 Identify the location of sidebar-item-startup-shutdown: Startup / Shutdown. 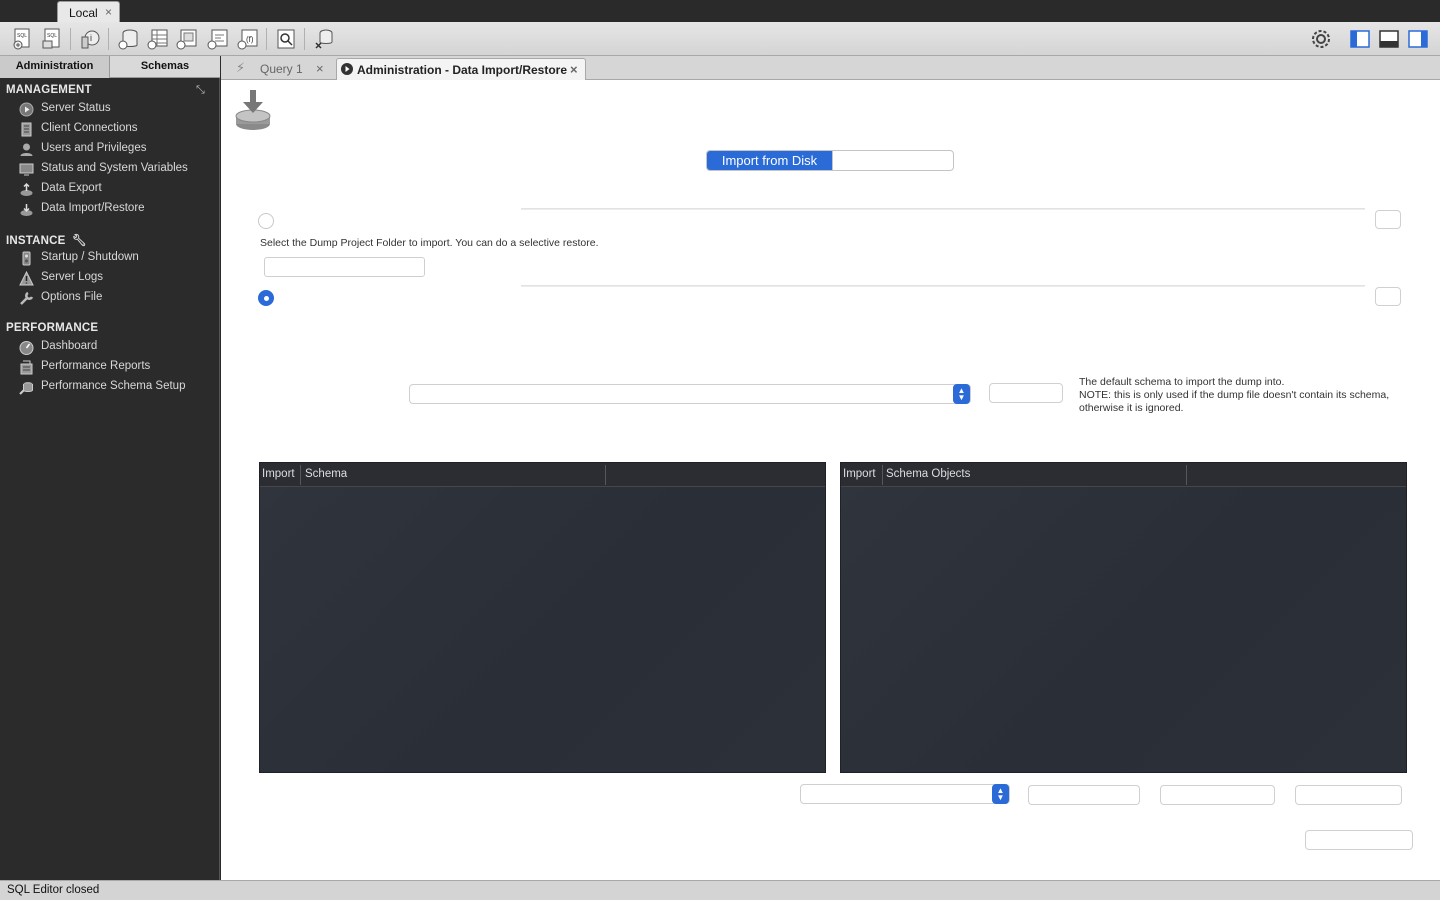
(116, 259).